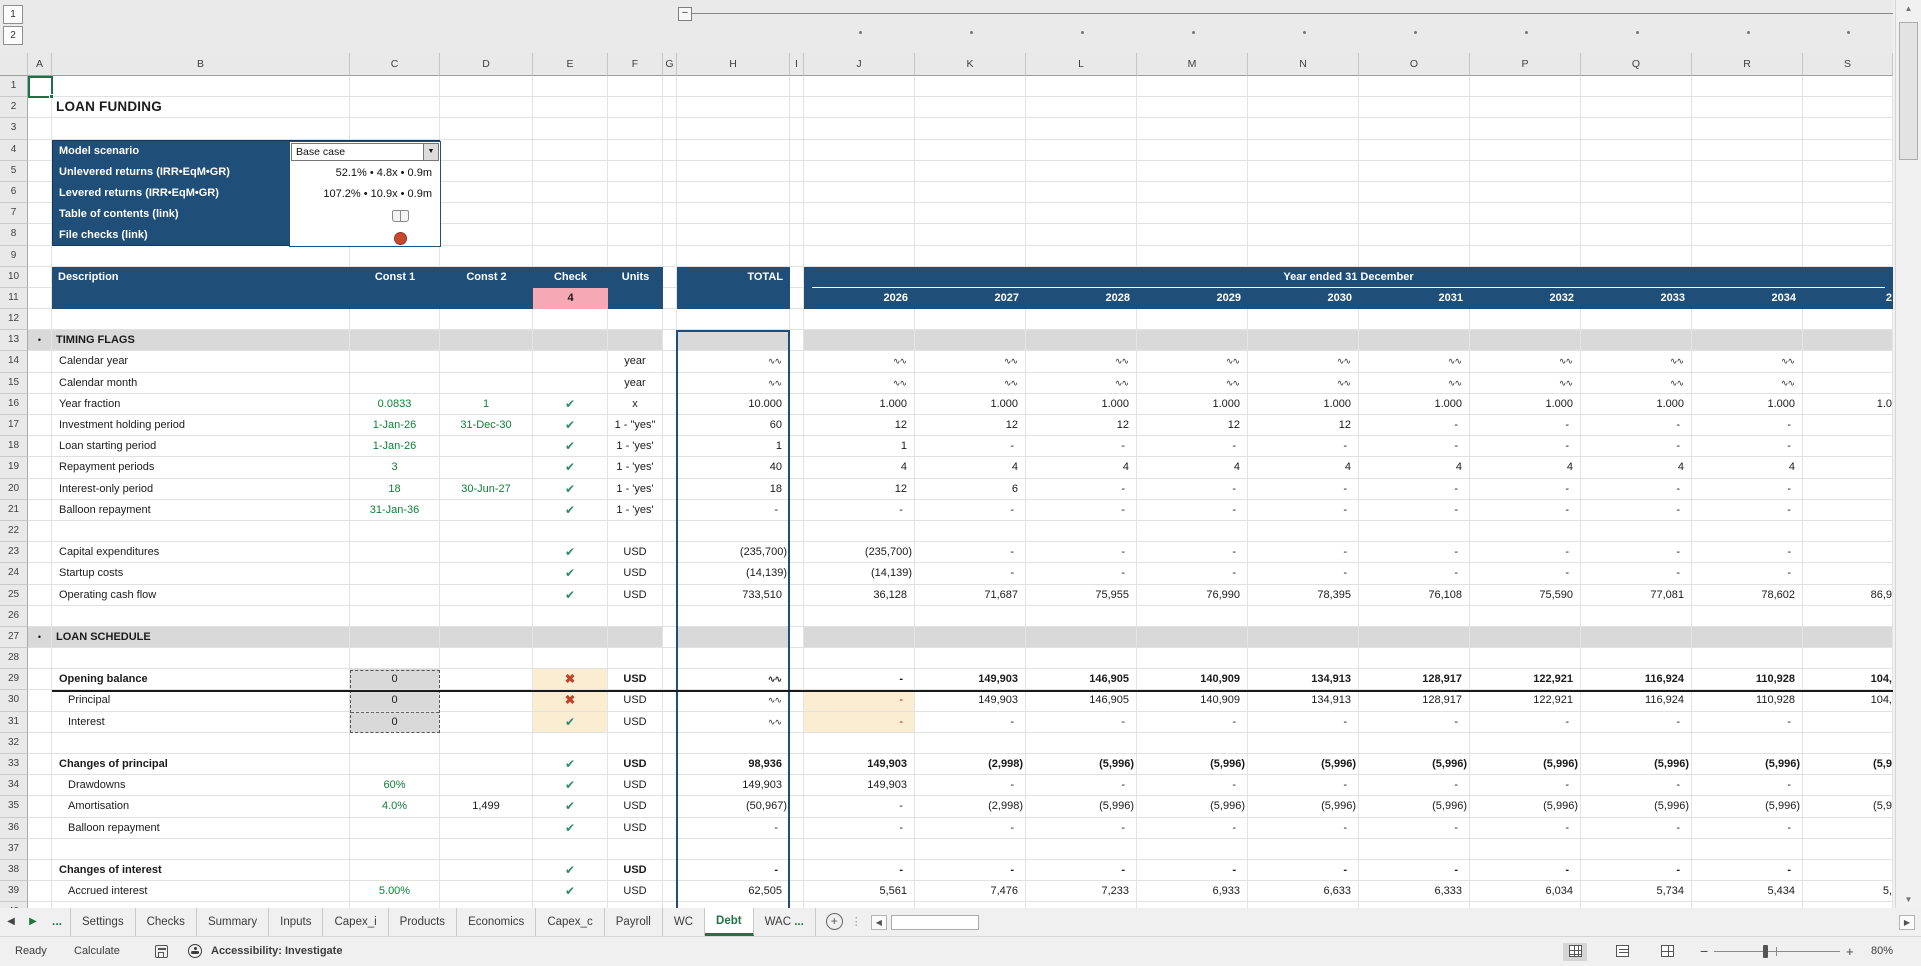 Image resolution: width=1921 pixels, height=966 pixels. What do you see at coordinates (670, 637) in the screenshot?
I see `cell-G27` at bounding box center [670, 637].